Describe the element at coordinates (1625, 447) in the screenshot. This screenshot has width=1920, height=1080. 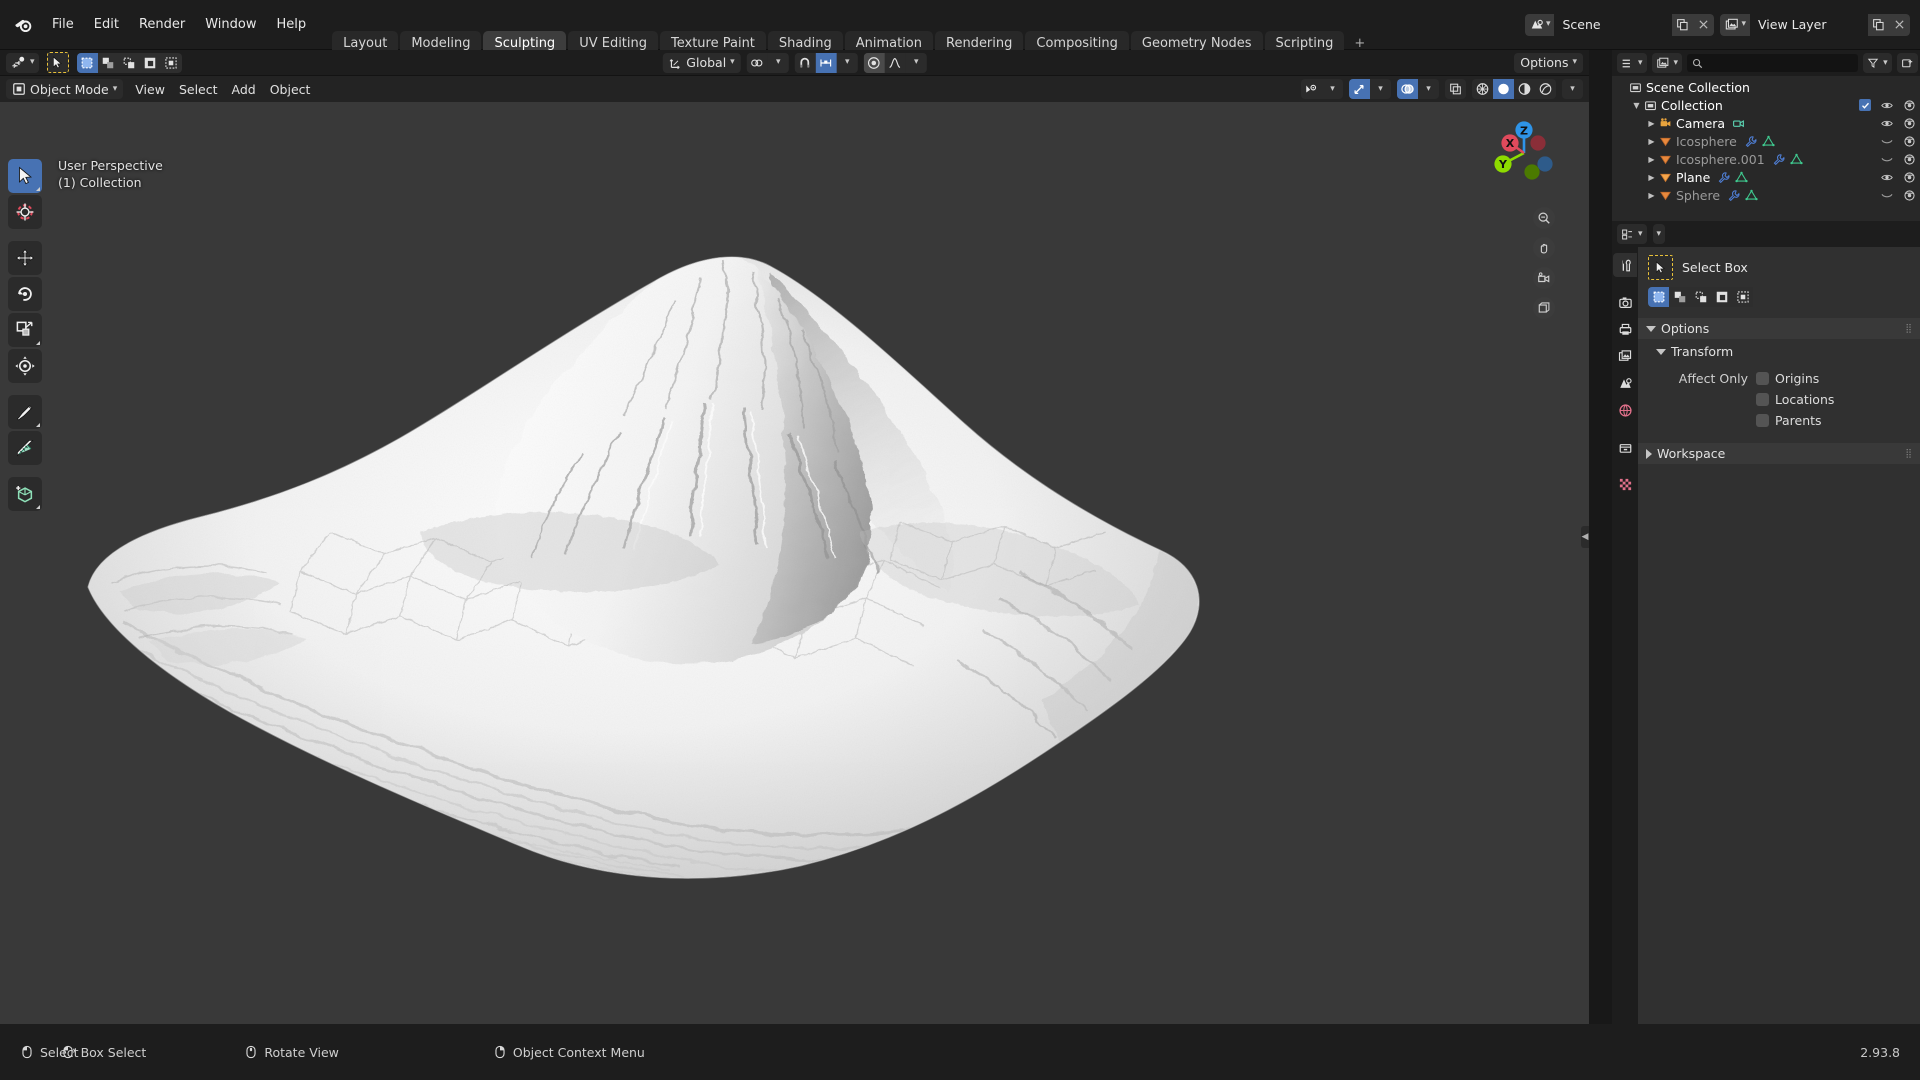
I see `object-tab` at that location.